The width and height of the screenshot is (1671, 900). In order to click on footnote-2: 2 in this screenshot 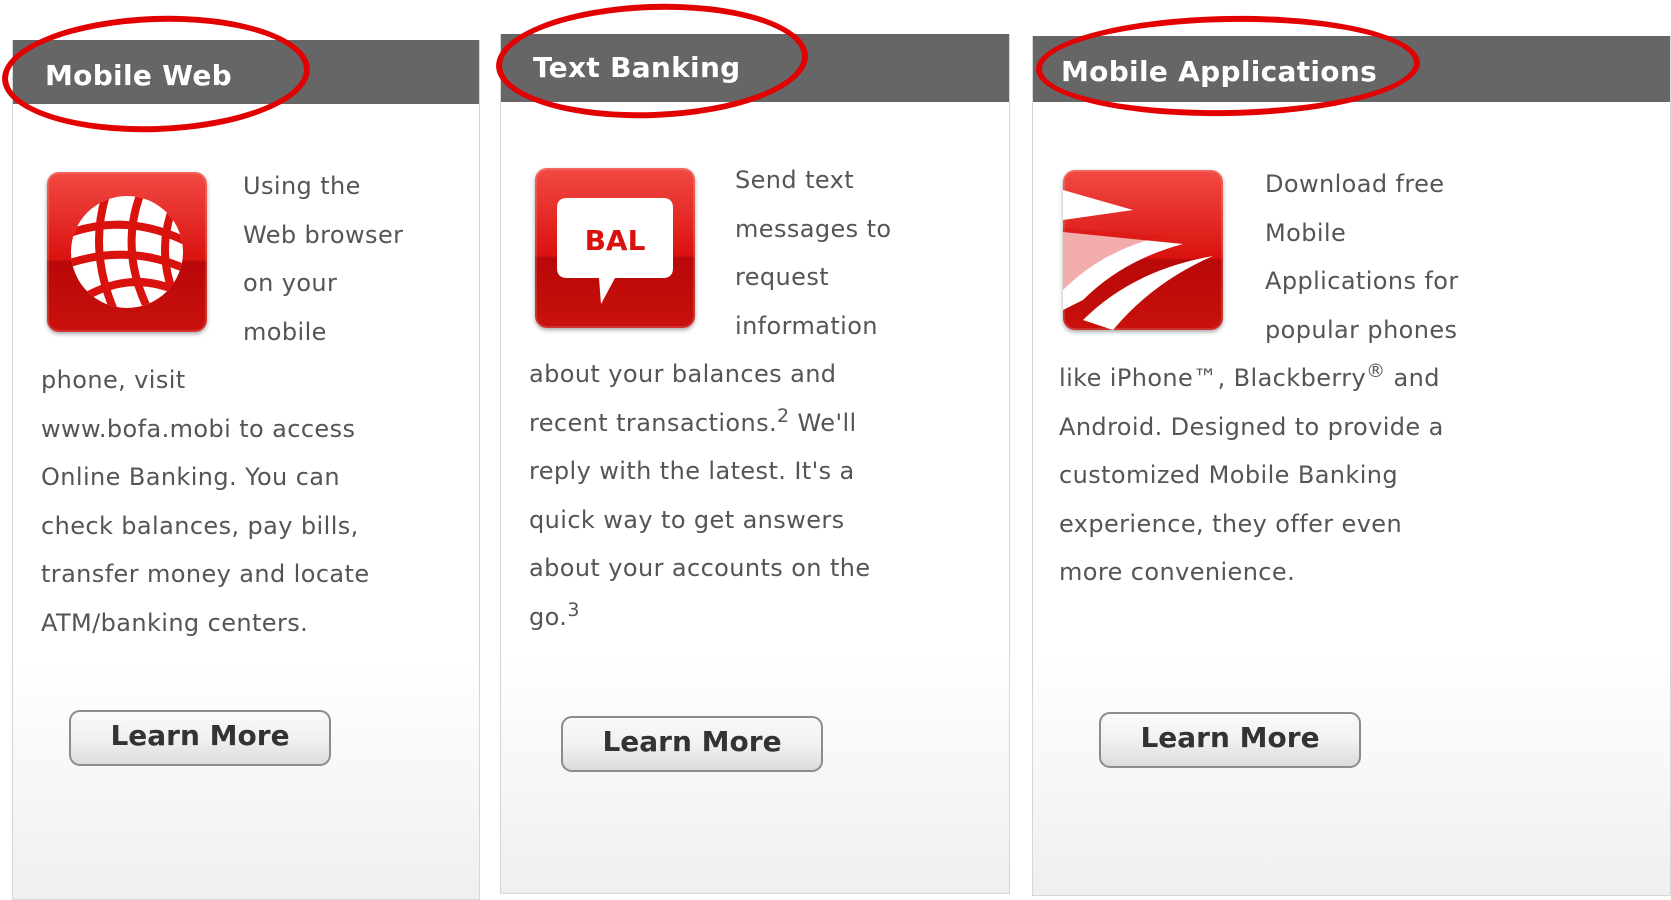, I will do `click(783, 415)`.